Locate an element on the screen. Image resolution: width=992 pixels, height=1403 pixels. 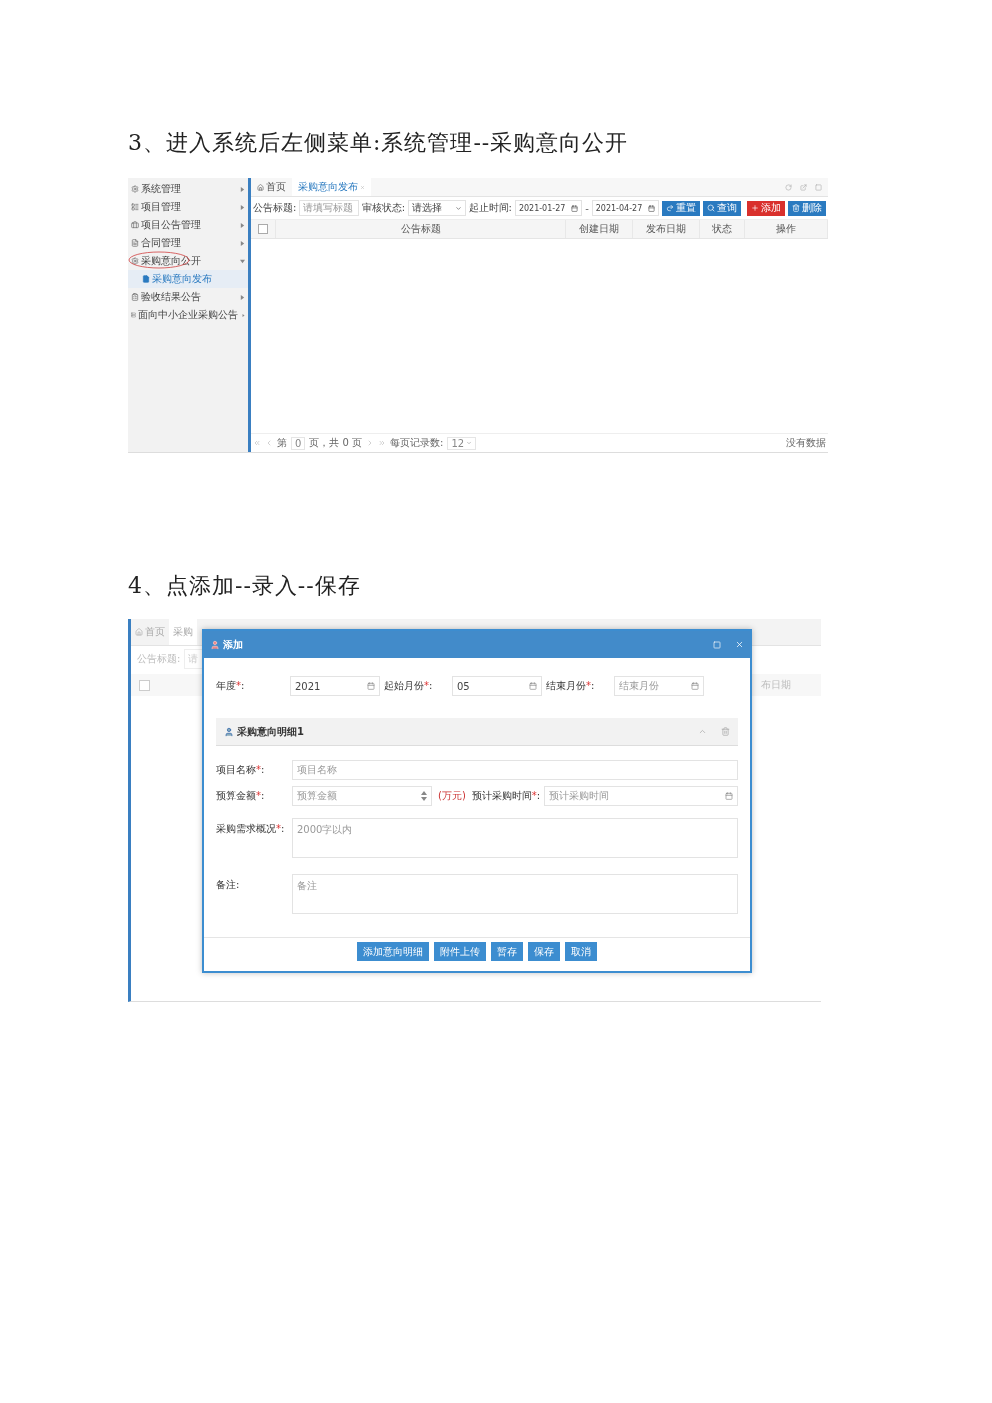
search-icon is located at coordinates (711, 208).